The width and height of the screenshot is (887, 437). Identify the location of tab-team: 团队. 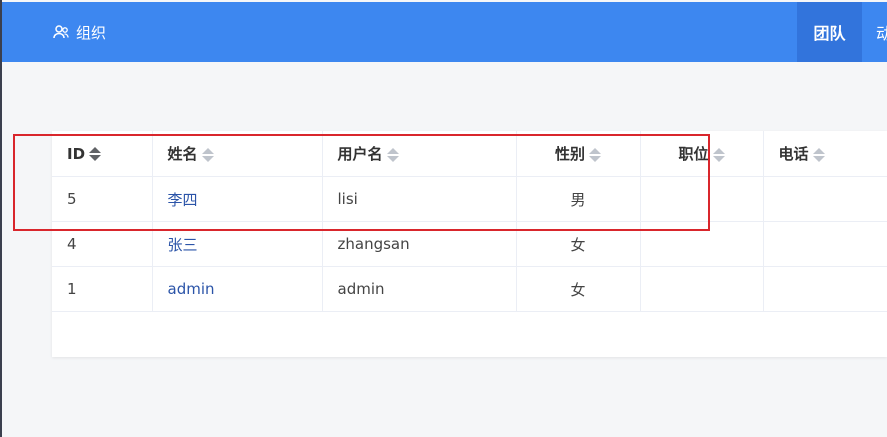
(829, 32).